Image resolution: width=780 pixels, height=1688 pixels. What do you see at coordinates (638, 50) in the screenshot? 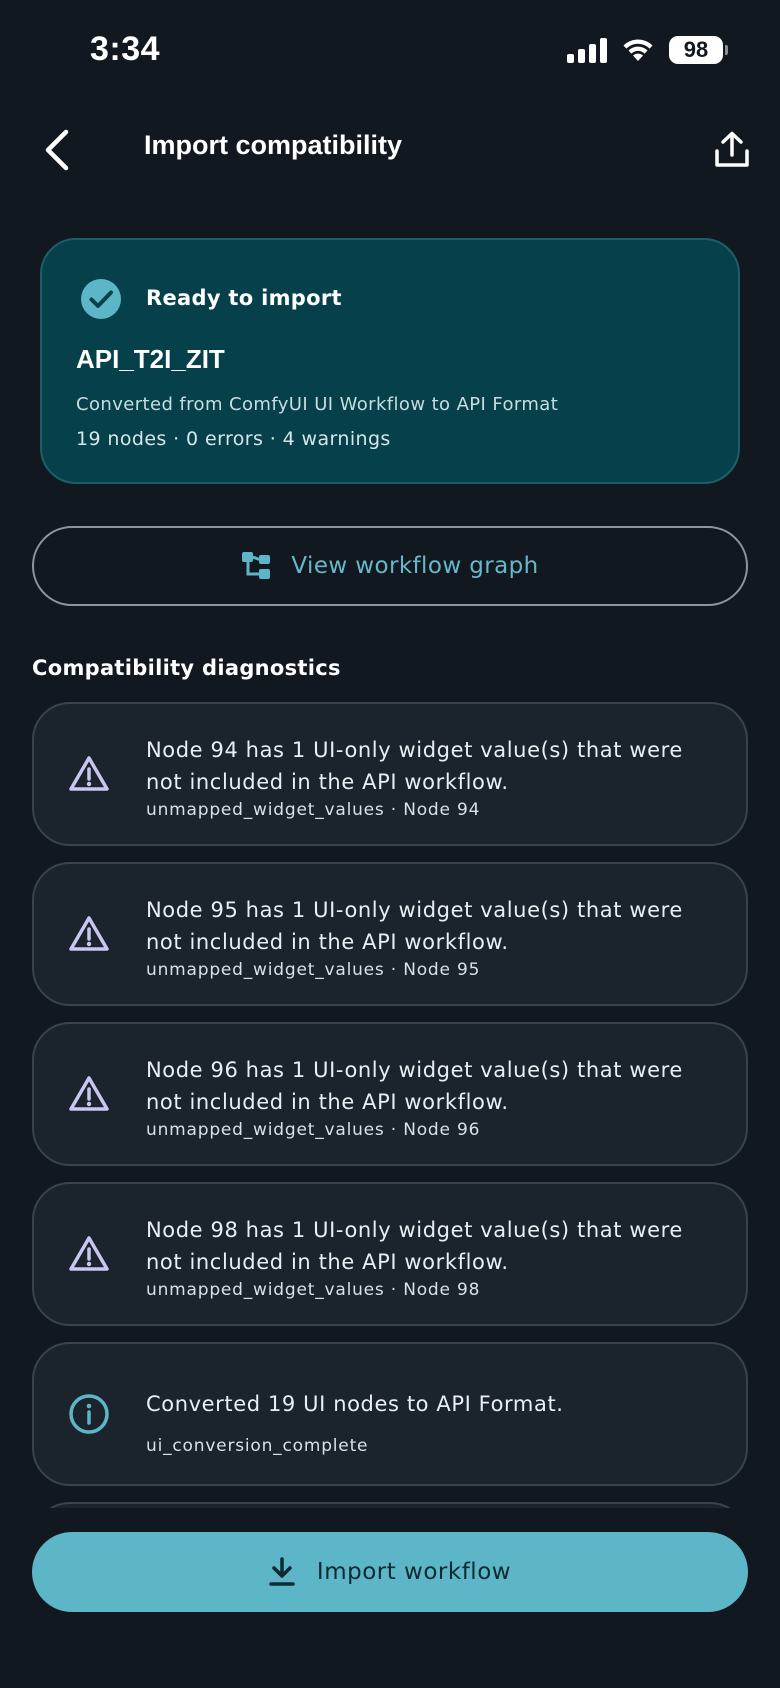
I see `wifi-icon` at bounding box center [638, 50].